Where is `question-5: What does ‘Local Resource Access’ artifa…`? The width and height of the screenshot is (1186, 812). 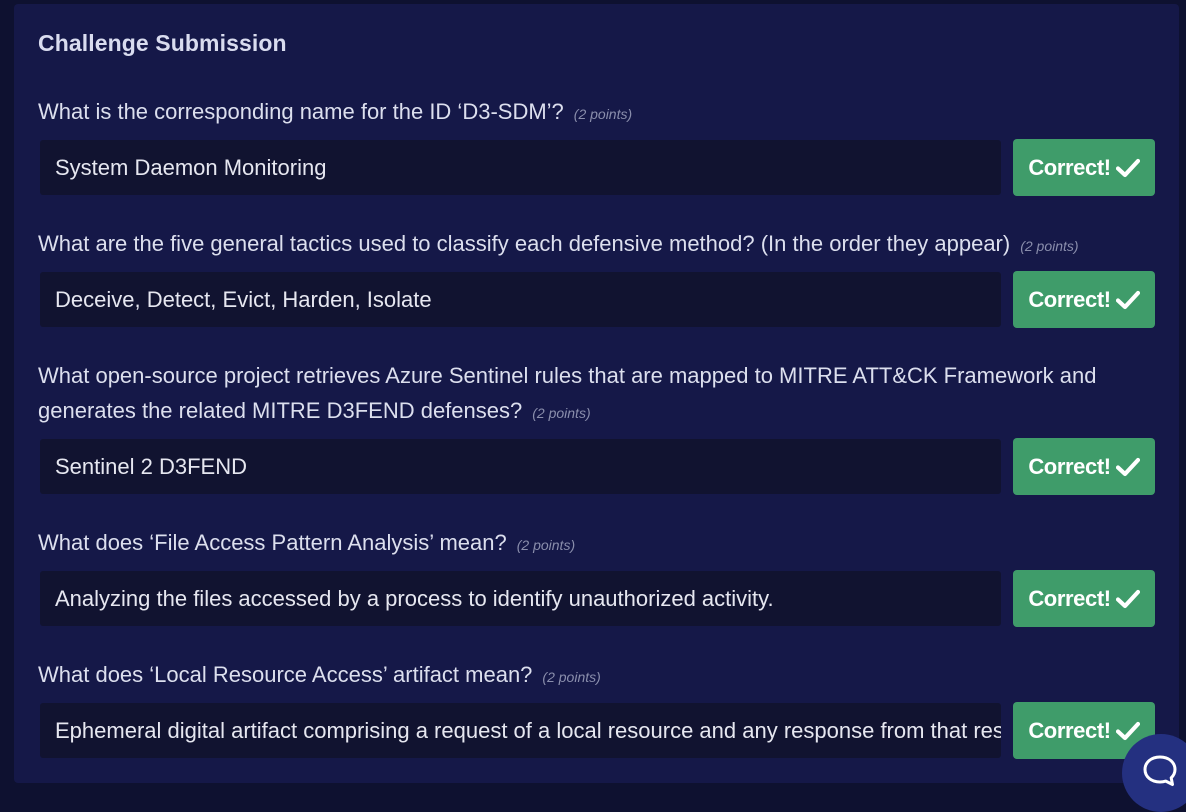
question-5: What does ‘Local Resource Access’ artifa… is located at coordinates (583, 676).